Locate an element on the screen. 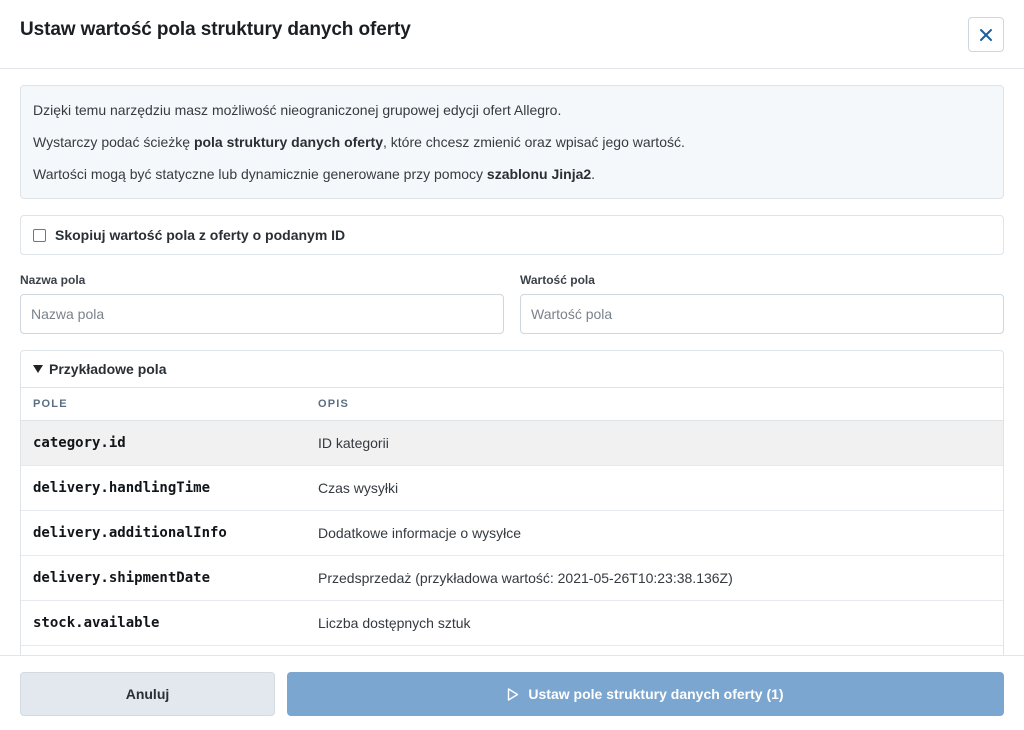 This screenshot has width=1024, height=730. copy-from-offer-checkbox is located at coordinates (39, 235).